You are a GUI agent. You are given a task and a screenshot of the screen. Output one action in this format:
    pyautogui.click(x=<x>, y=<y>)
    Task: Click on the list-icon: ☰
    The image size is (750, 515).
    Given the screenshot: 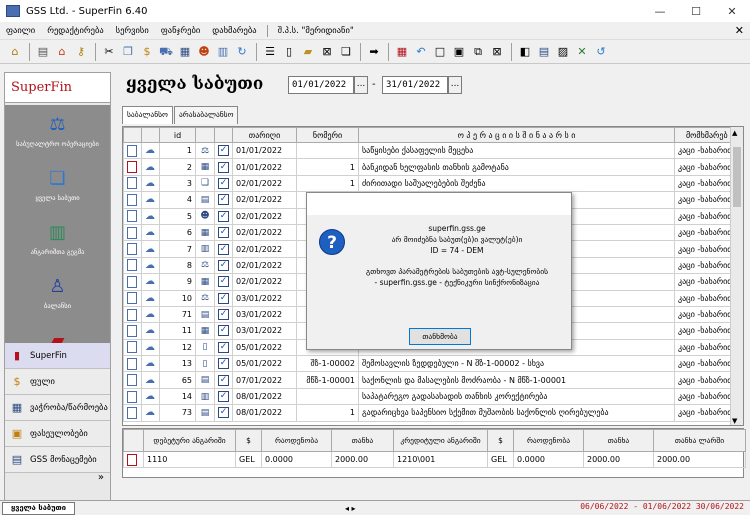 What is the action you would take?
    pyautogui.click(x=270, y=52)
    